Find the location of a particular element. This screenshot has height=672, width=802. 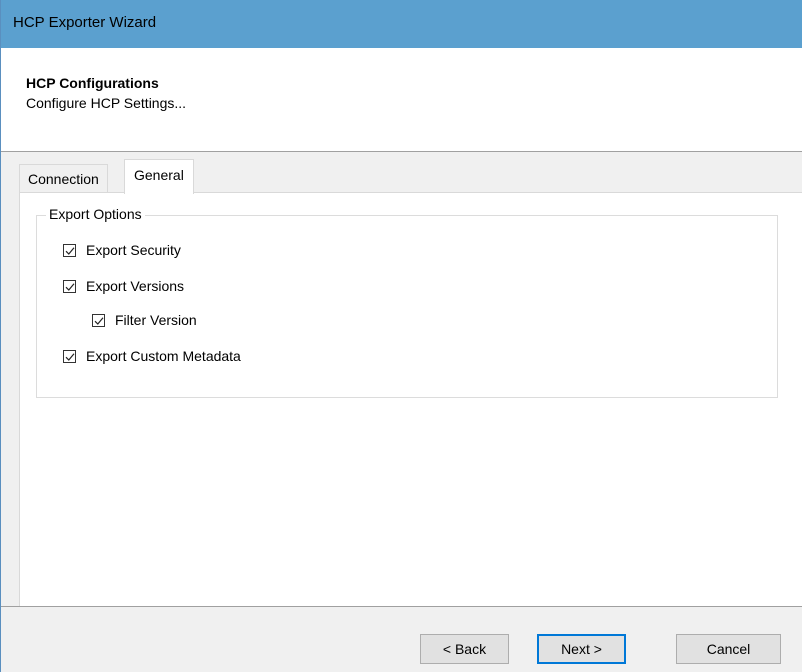

wizard-footer: < Back Next > Cancel is located at coordinates (401, 639).